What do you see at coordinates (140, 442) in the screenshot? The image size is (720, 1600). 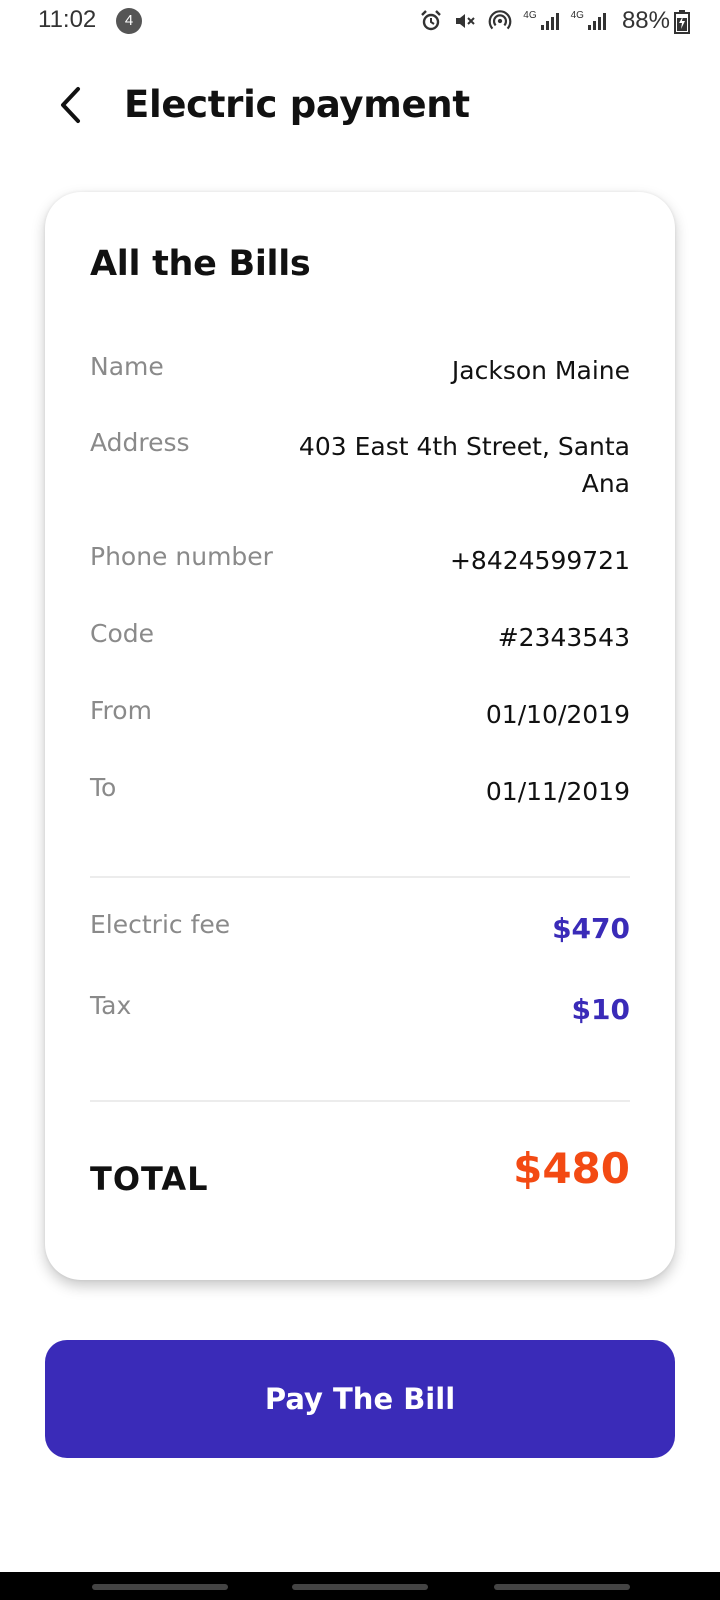 I see `bill-row-label: Address` at bounding box center [140, 442].